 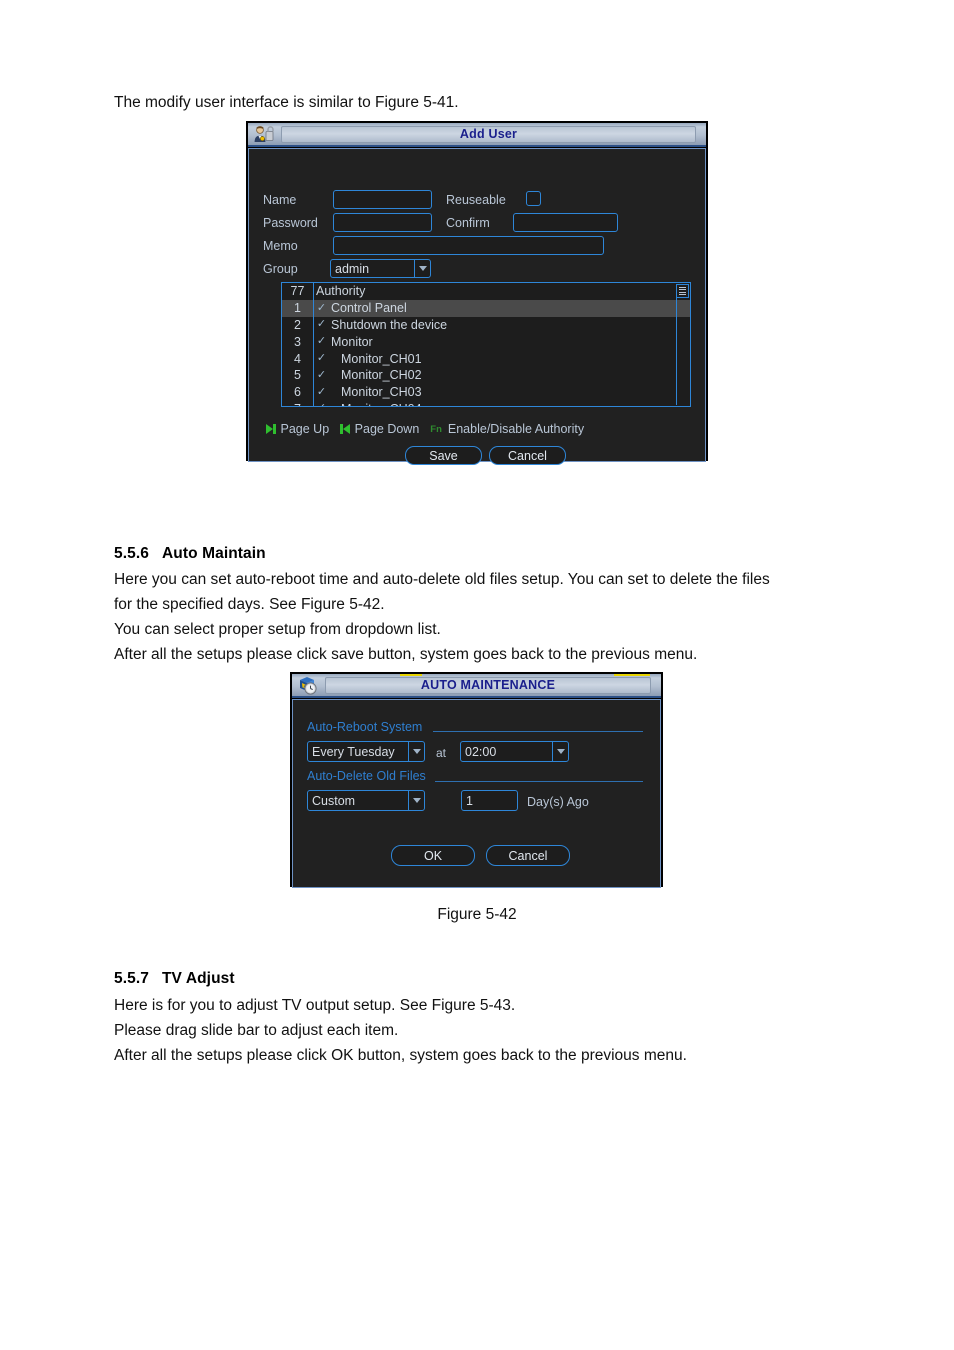 I want to click on auto-maintenance-titlebar: AUTO MAINTENANCE, so click(x=476, y=686).